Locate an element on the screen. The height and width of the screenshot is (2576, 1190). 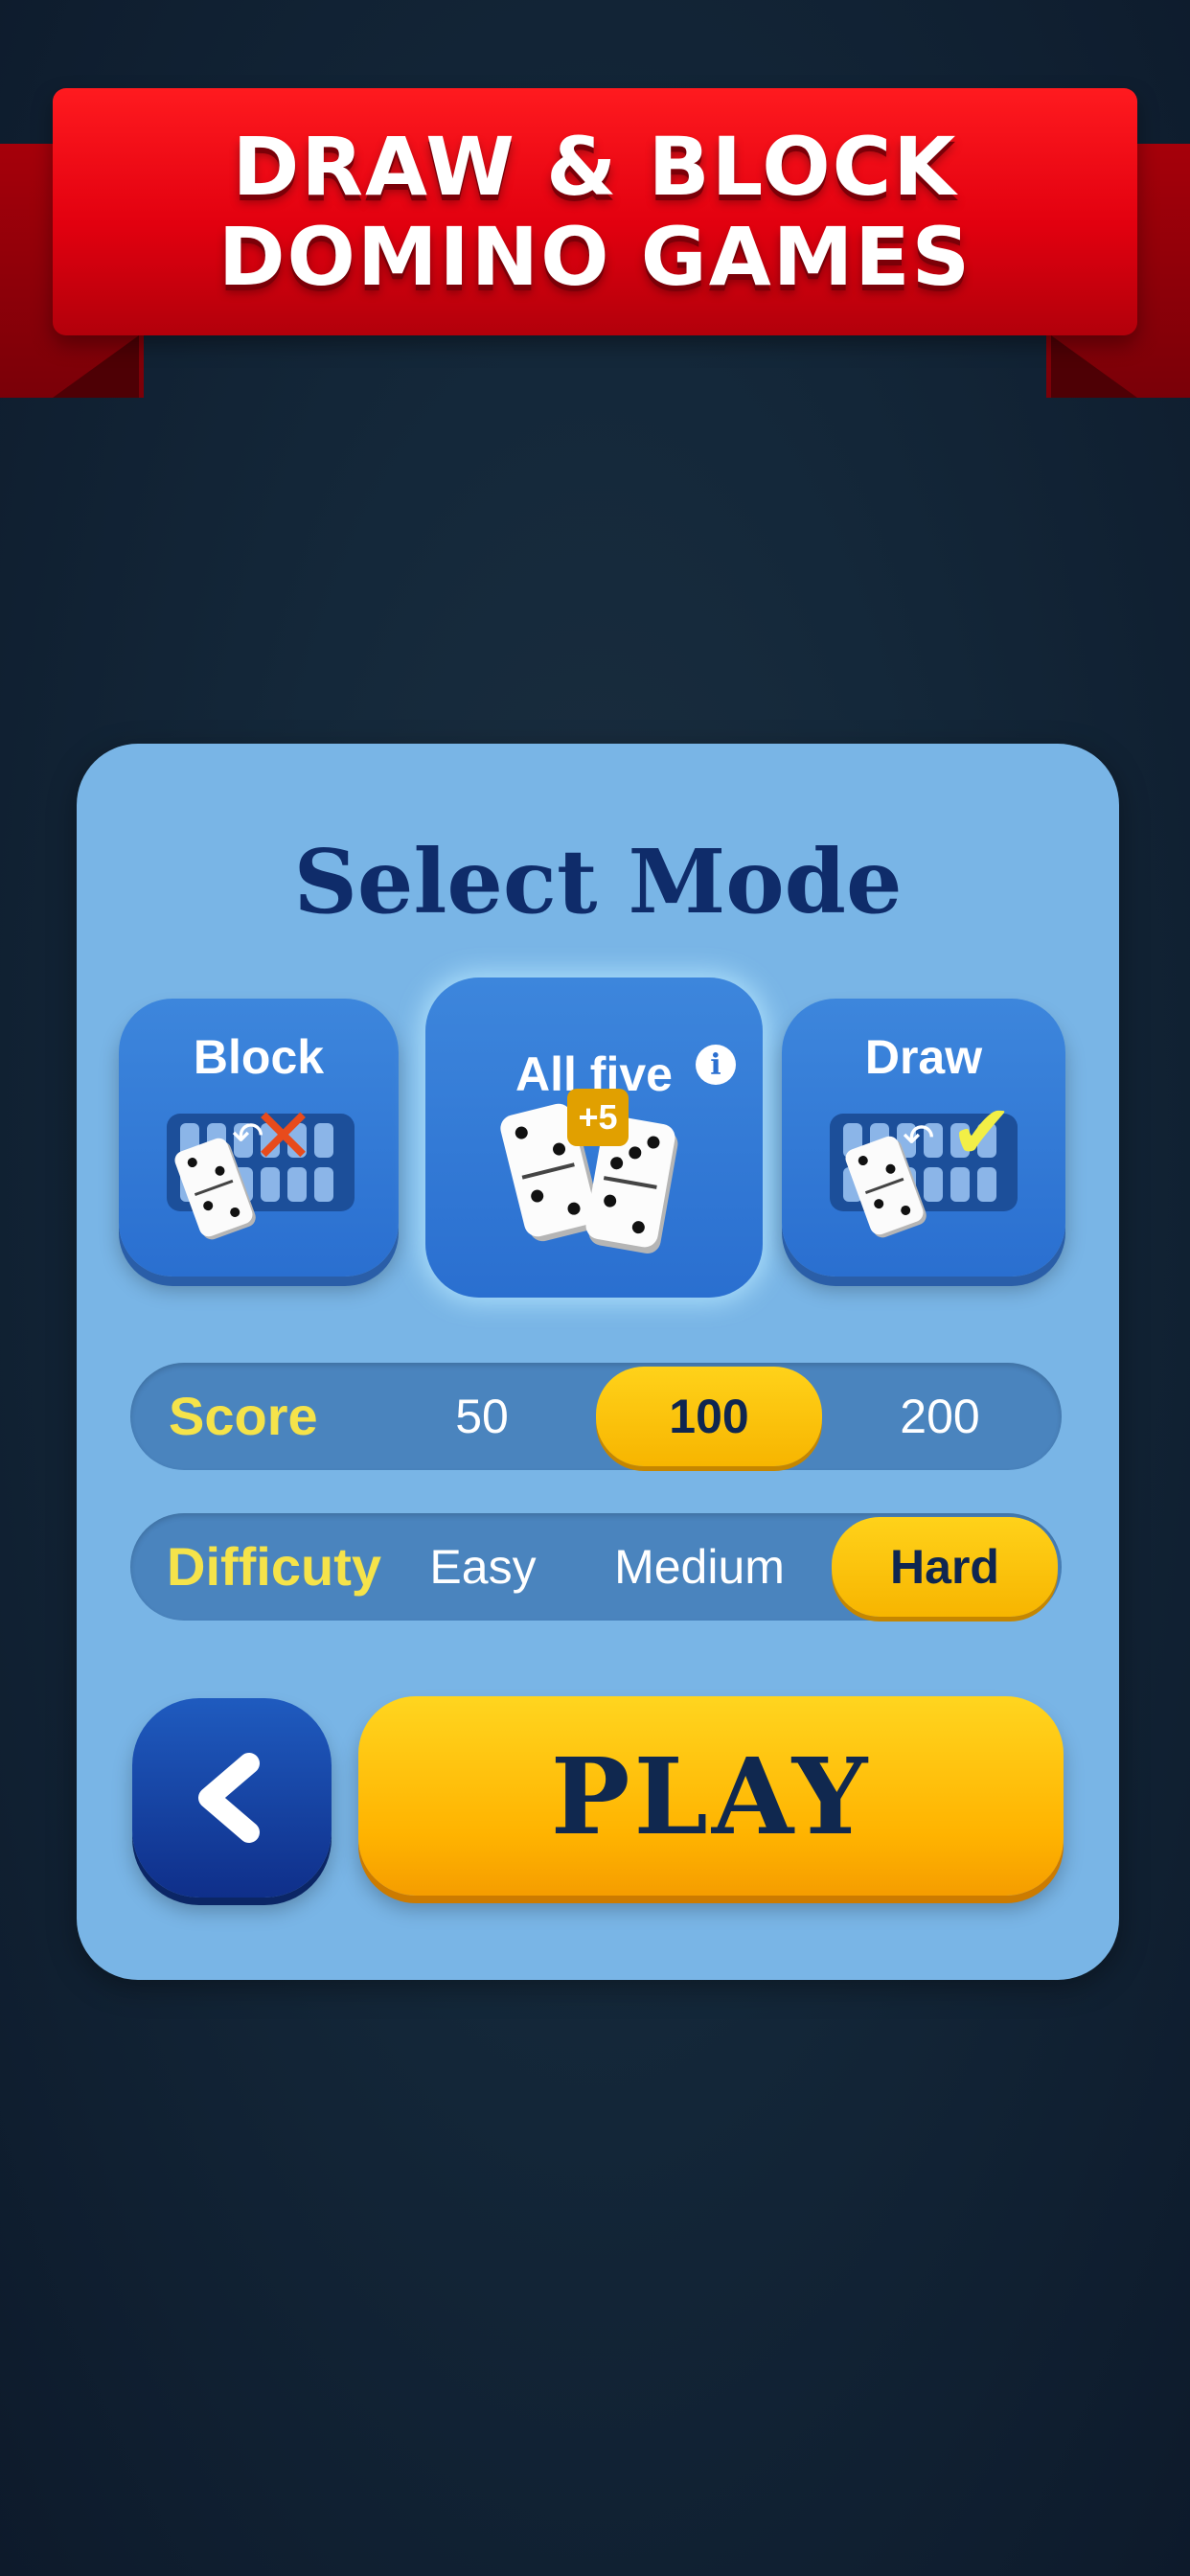
difficulty-label: Difficuty is located at coordinates (274, 1566).